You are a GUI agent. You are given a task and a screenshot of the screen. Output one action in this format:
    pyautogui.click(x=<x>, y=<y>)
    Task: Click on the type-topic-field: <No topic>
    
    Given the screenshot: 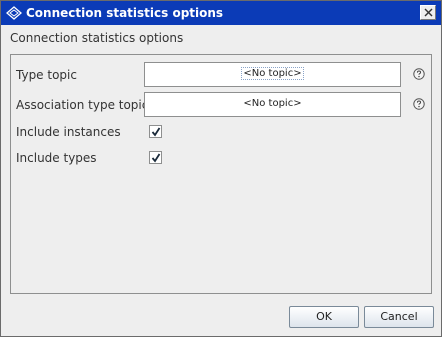 What is the action you would take?
    pyautogui.click(x=272, y=74)
    